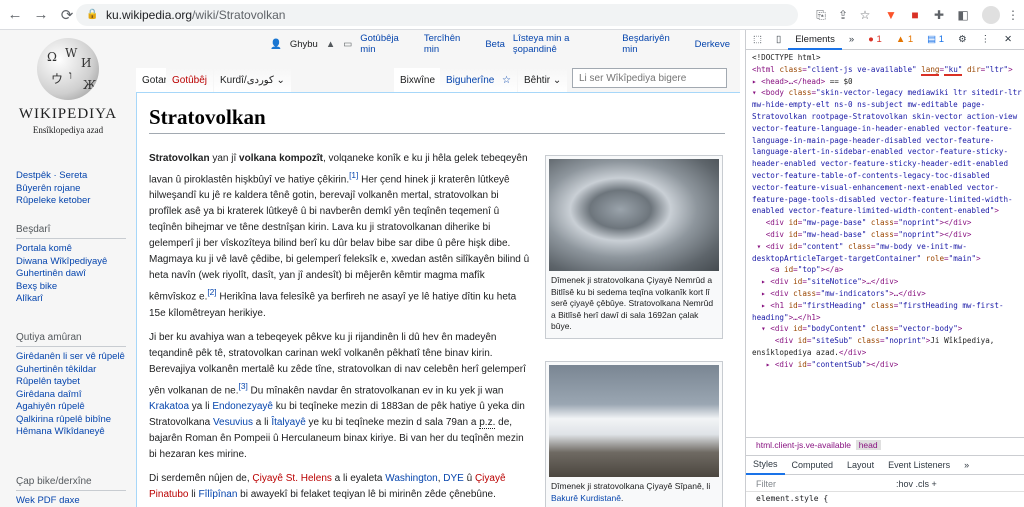 The image size is (1024, 507). What do you see at coordinates (765, 465) in the screenshot?
I see `tab-styles: Styles` at bounding box center [765, 465].